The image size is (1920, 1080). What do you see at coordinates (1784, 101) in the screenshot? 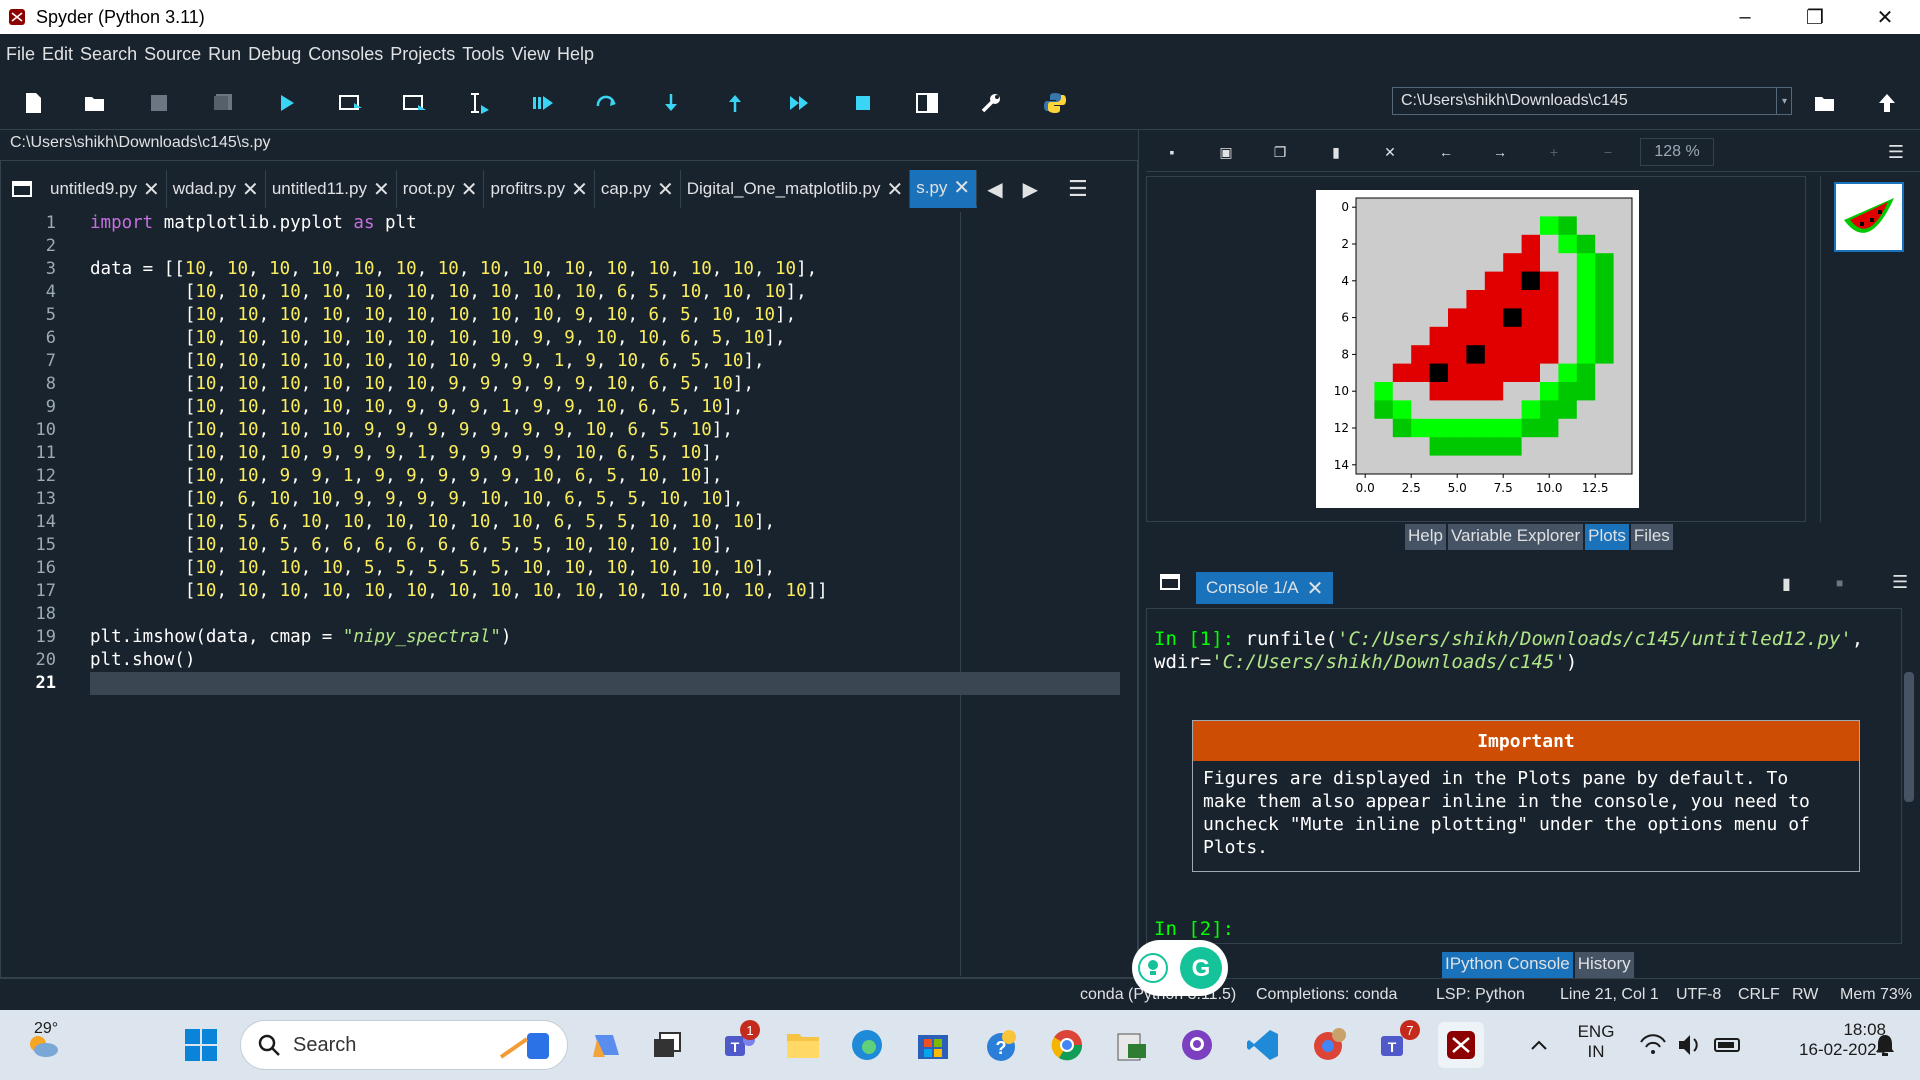
I see `working-directory-dropdown: ▾` at bounding box center [1784, 101].